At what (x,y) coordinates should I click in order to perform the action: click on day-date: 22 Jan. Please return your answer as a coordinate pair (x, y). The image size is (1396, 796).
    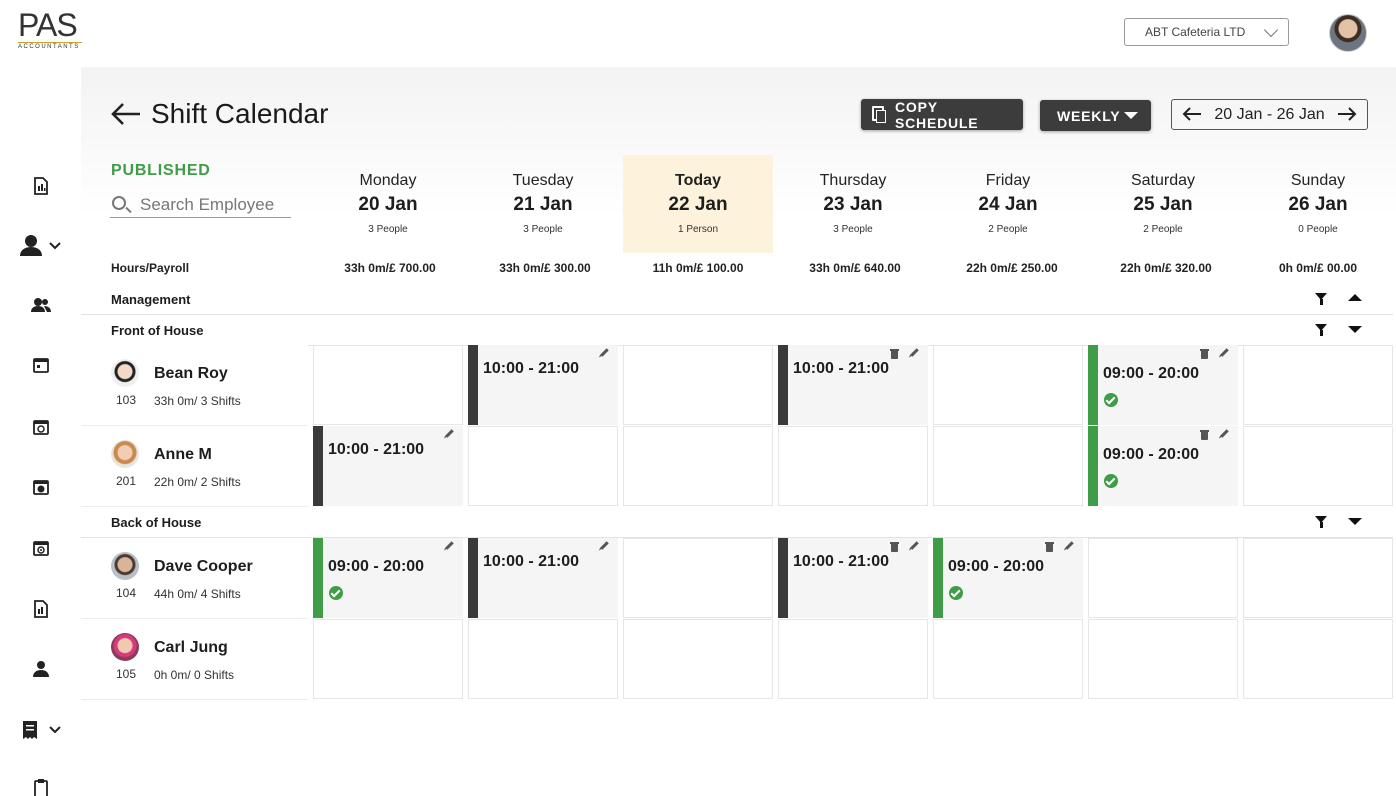
    Looking at the image, I should click on (698, 204).